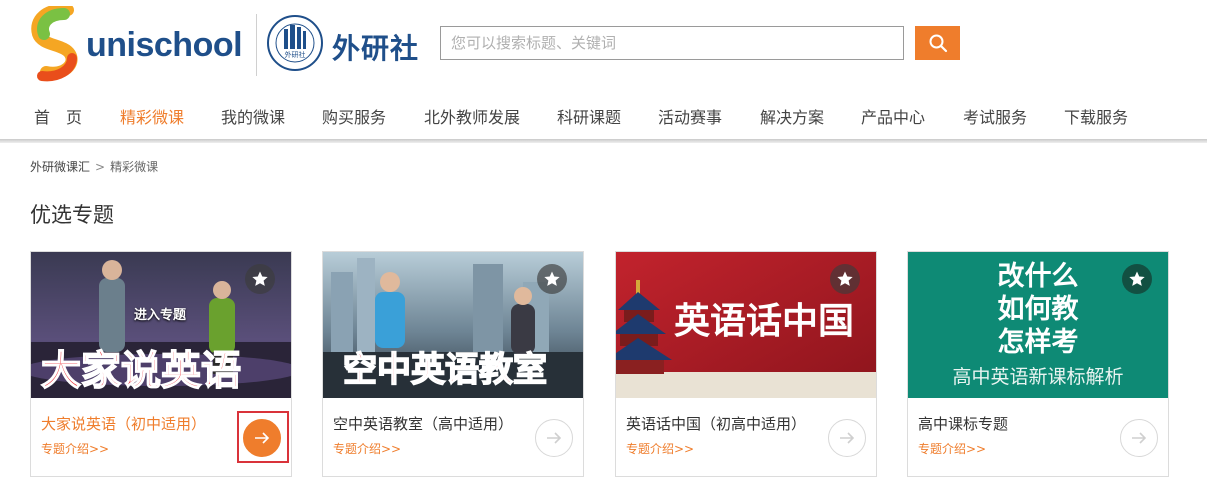  What do you see at coordinates (672, 43) in the screenshot?
I see `search-input` at bounding box center [672, 43].